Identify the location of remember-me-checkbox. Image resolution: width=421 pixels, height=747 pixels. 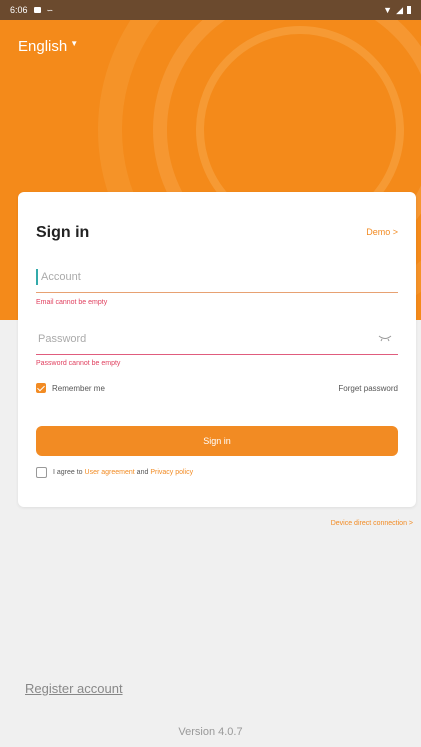
(41, 388).